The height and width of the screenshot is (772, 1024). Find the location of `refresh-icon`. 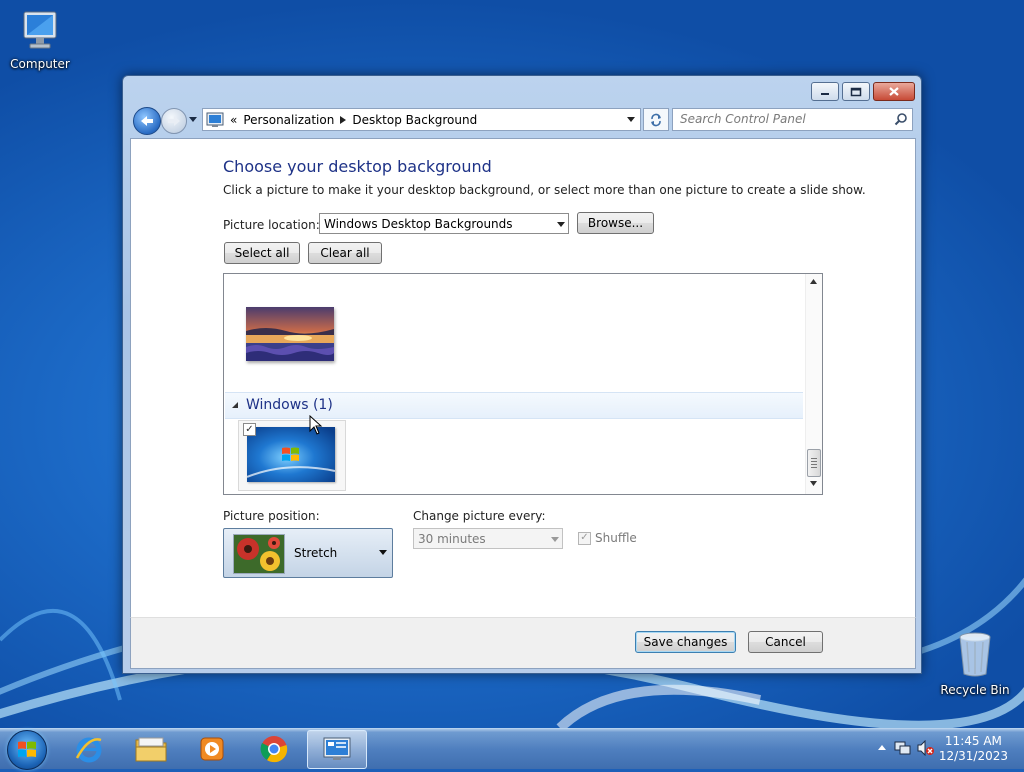

refresh-icon is located at coordinates (656, 119).